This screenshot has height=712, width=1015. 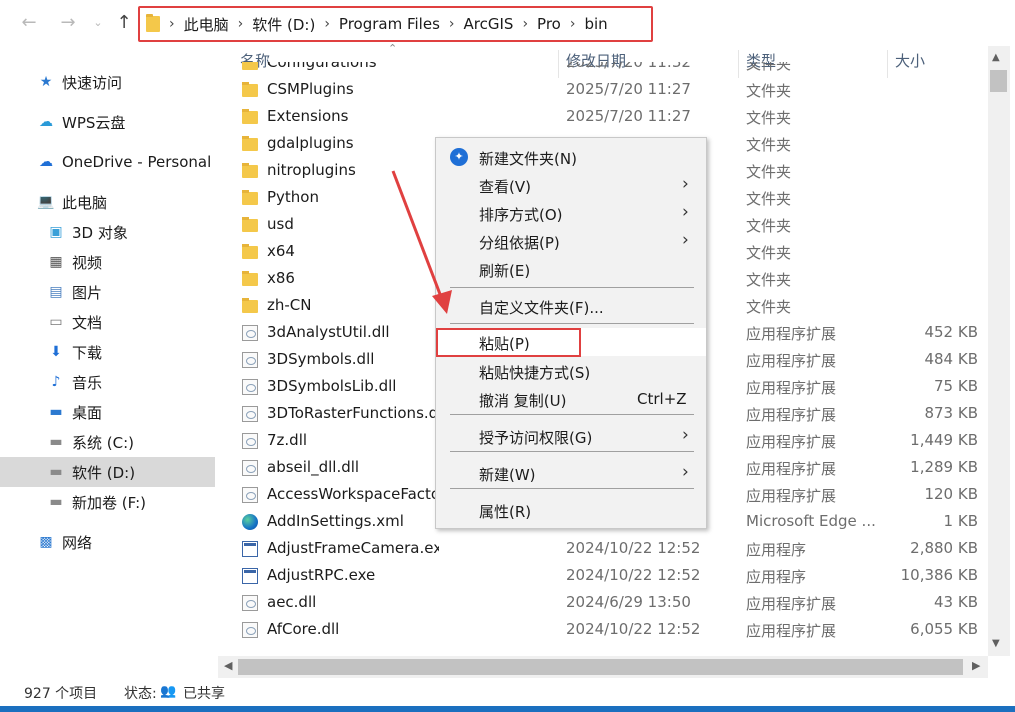 What do you see at coordinates (56, 232) in the screenshot?
I see `cube-icon: ▣` at bounding box center [56, 232].